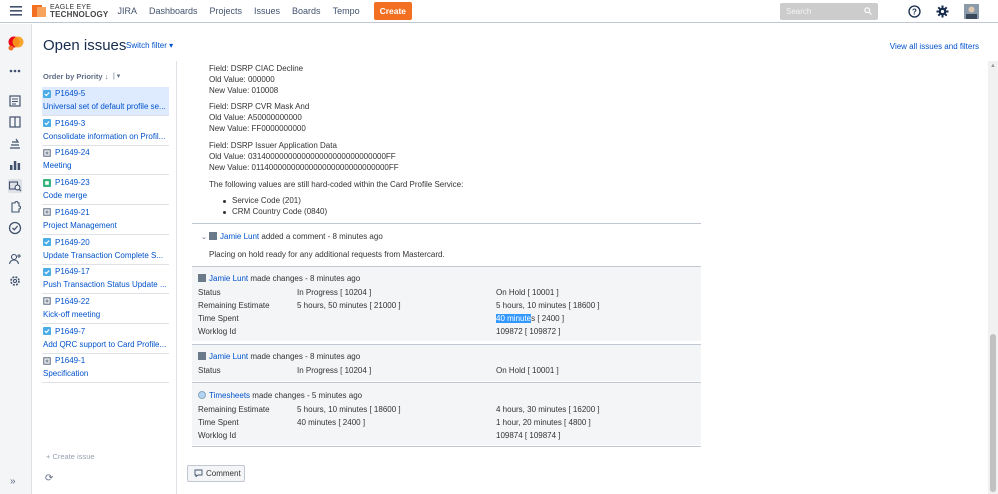 The image size is (998, 494). Describe the element at coordinates (15, 144) in the screenshot. I see `releases-icon` at that location.